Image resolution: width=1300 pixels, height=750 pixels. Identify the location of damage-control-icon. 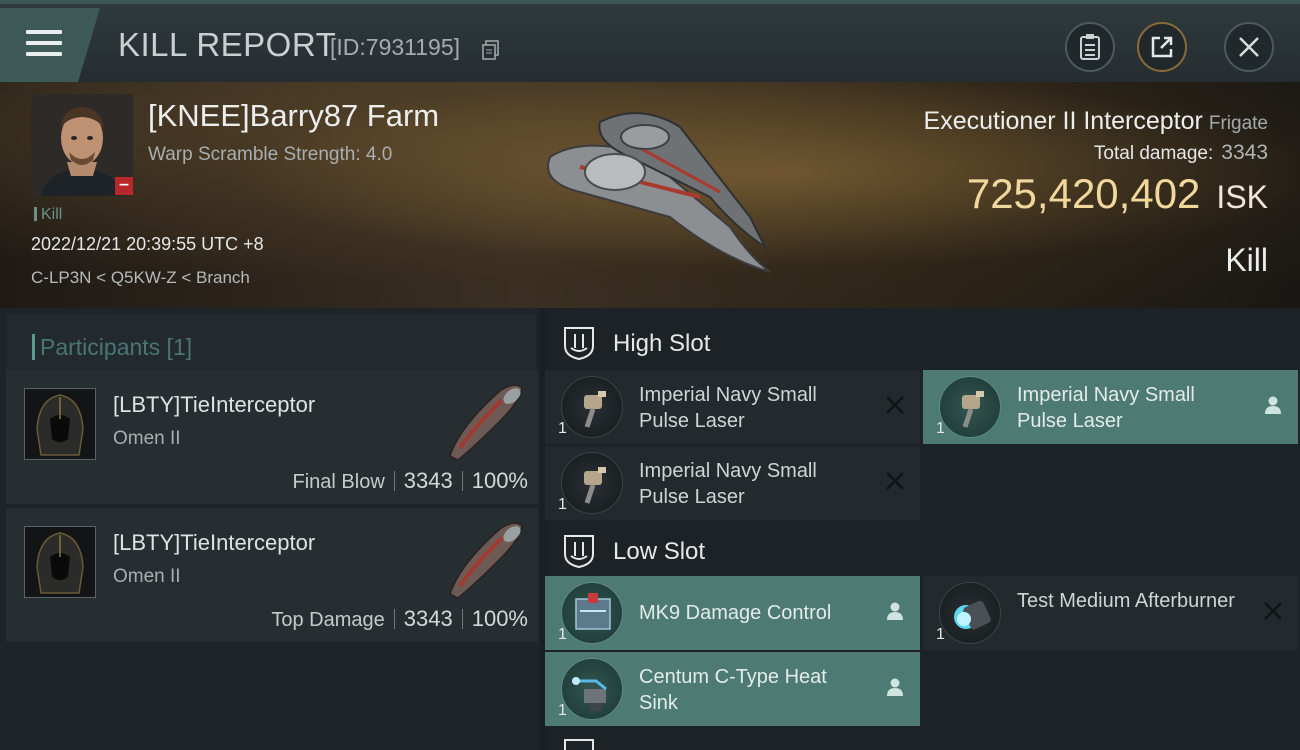
(592, 613).